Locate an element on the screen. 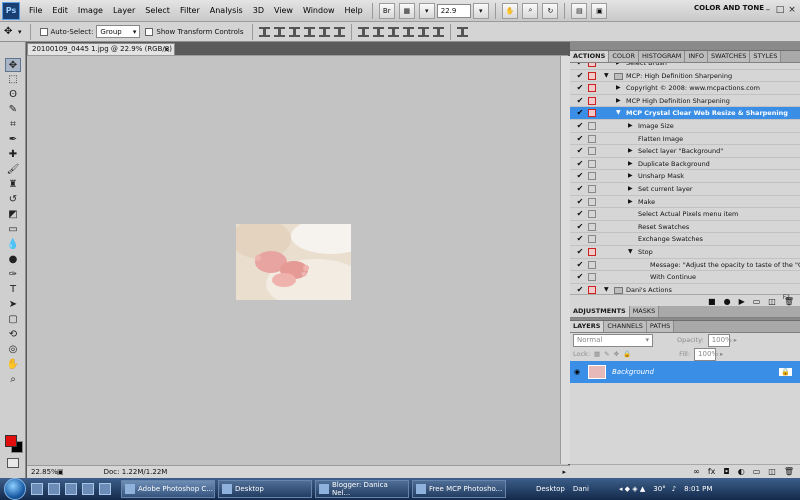 Image resolution: width=800 pixels, height=500 pixels. add-mask-icon: ◘ is located at coordinates (726, 471).